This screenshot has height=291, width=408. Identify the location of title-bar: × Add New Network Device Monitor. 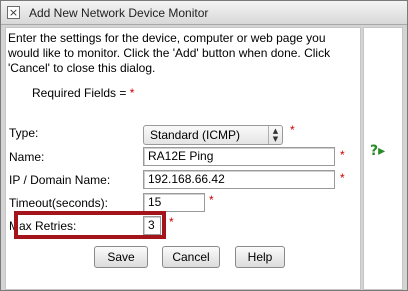
(204, 13).